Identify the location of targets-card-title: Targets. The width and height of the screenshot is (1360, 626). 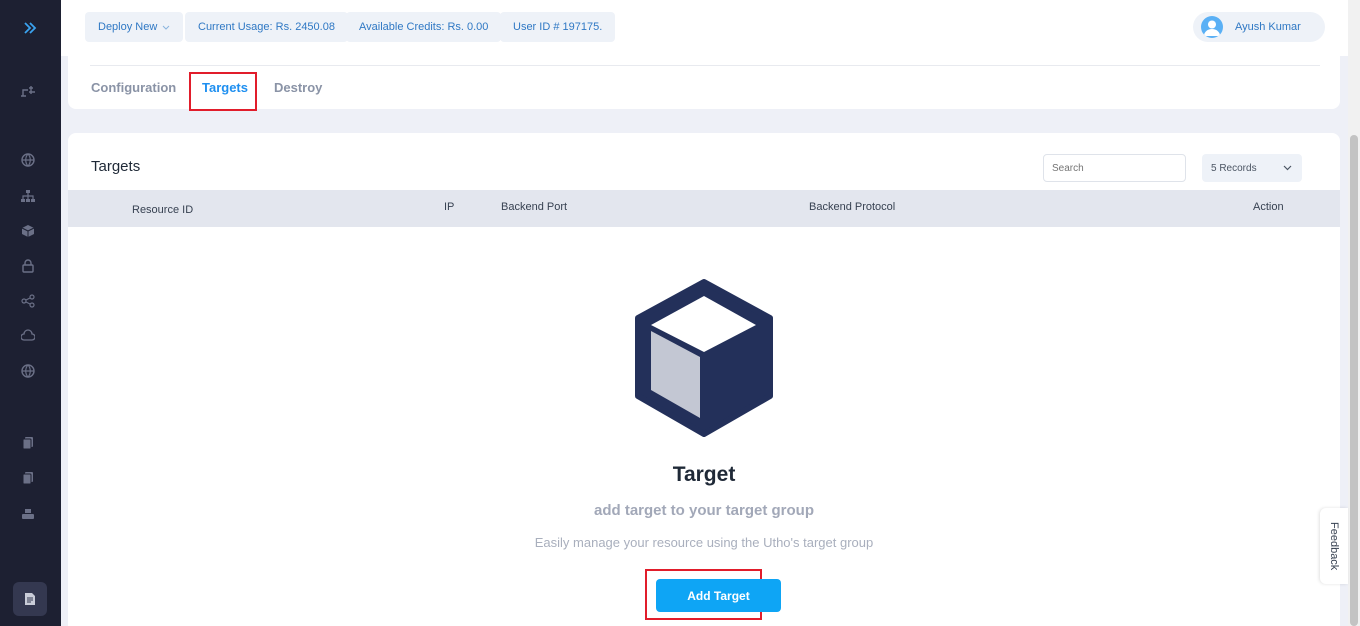
(116, 166).